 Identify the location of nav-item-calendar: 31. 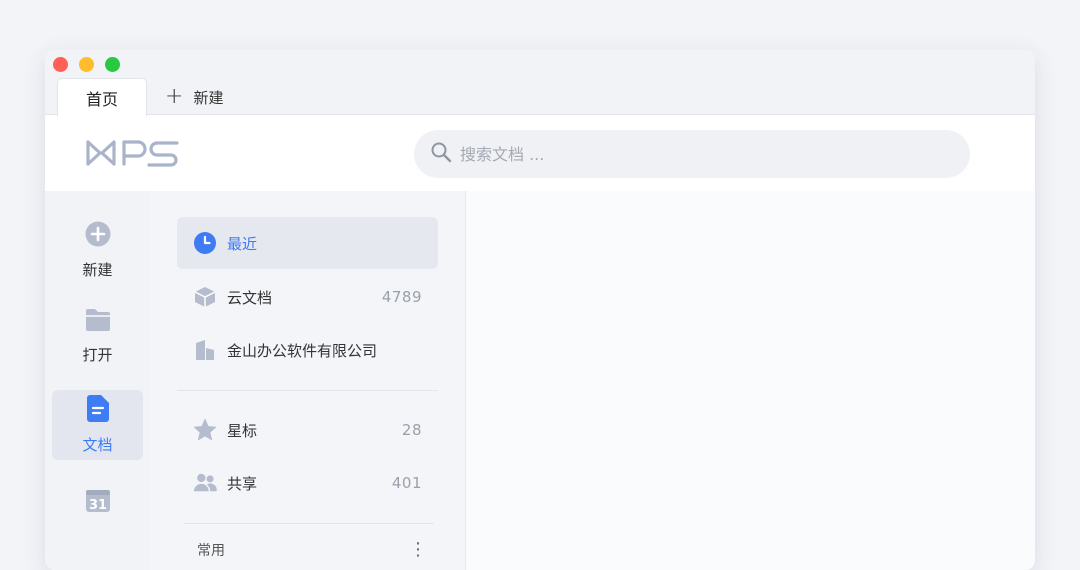
(97, 503).